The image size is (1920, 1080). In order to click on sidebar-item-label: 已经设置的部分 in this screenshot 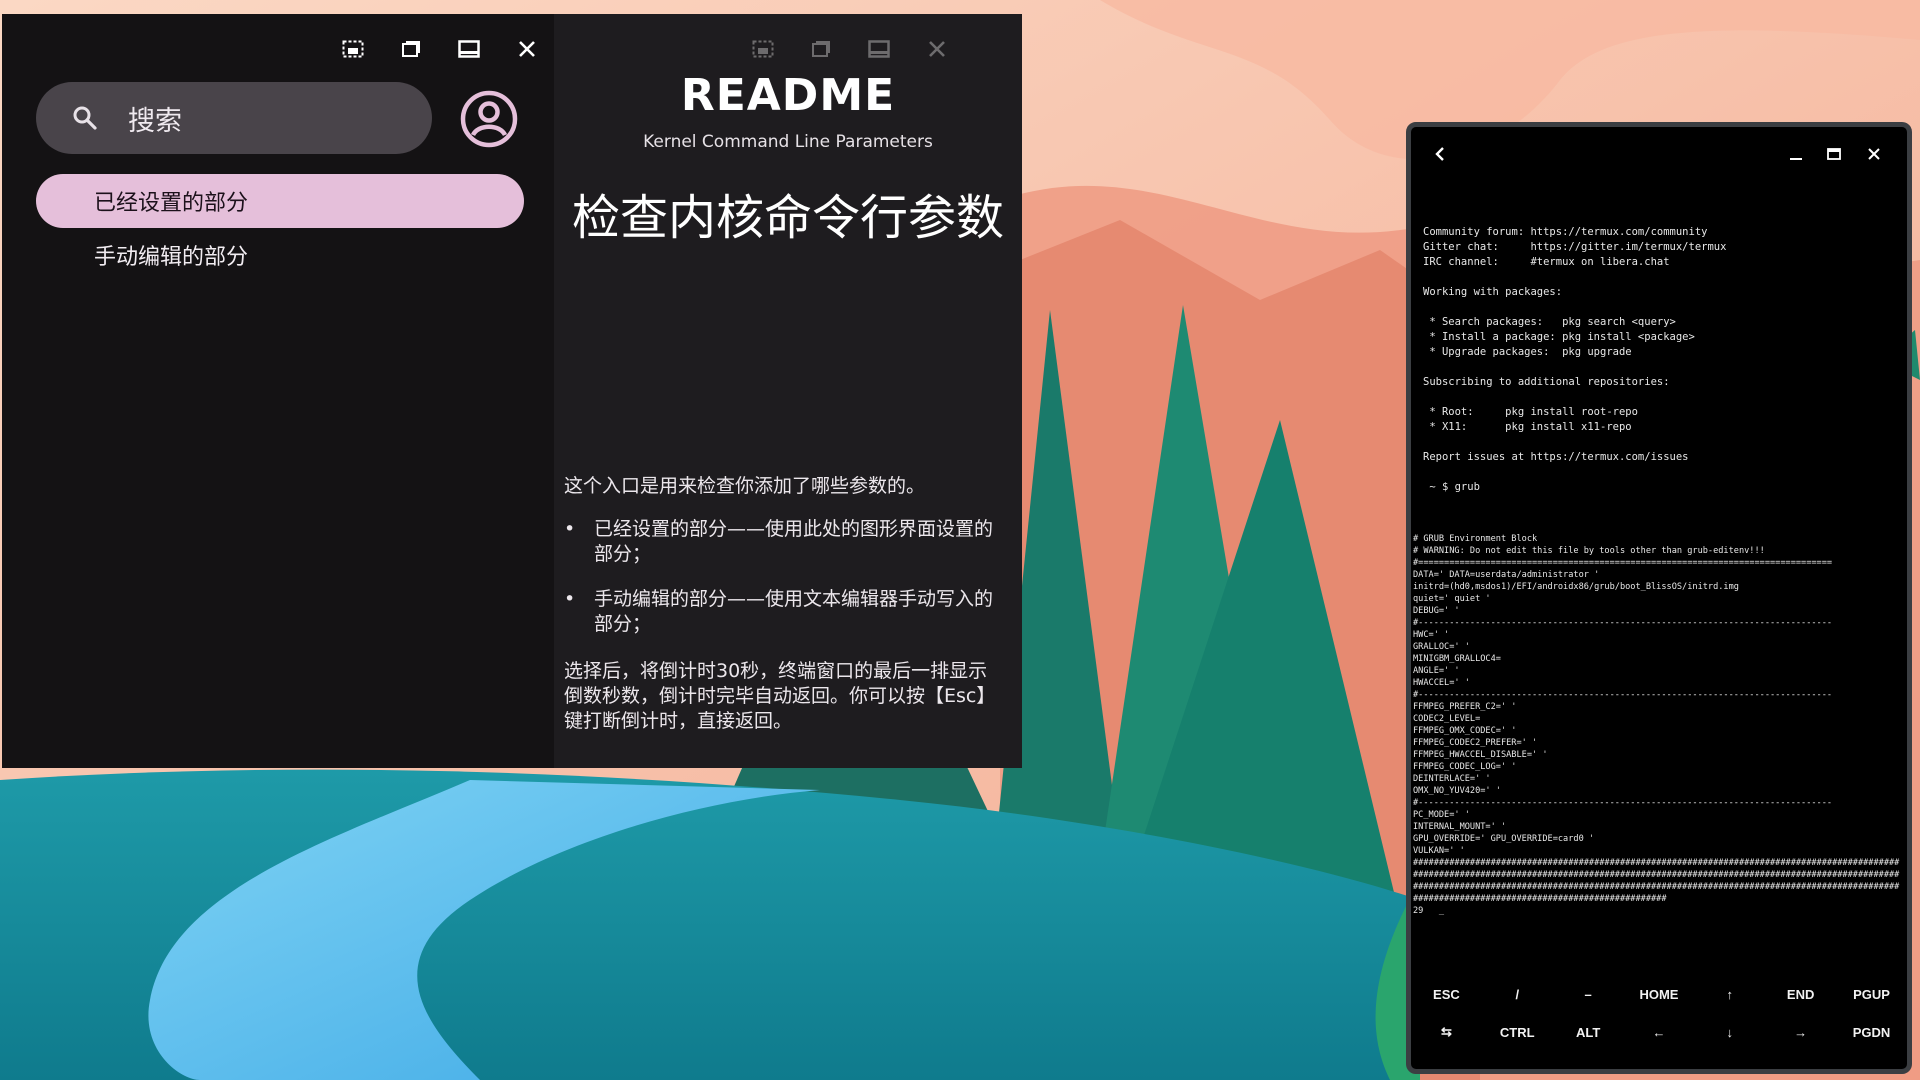, I will do `click(171, 203)`.